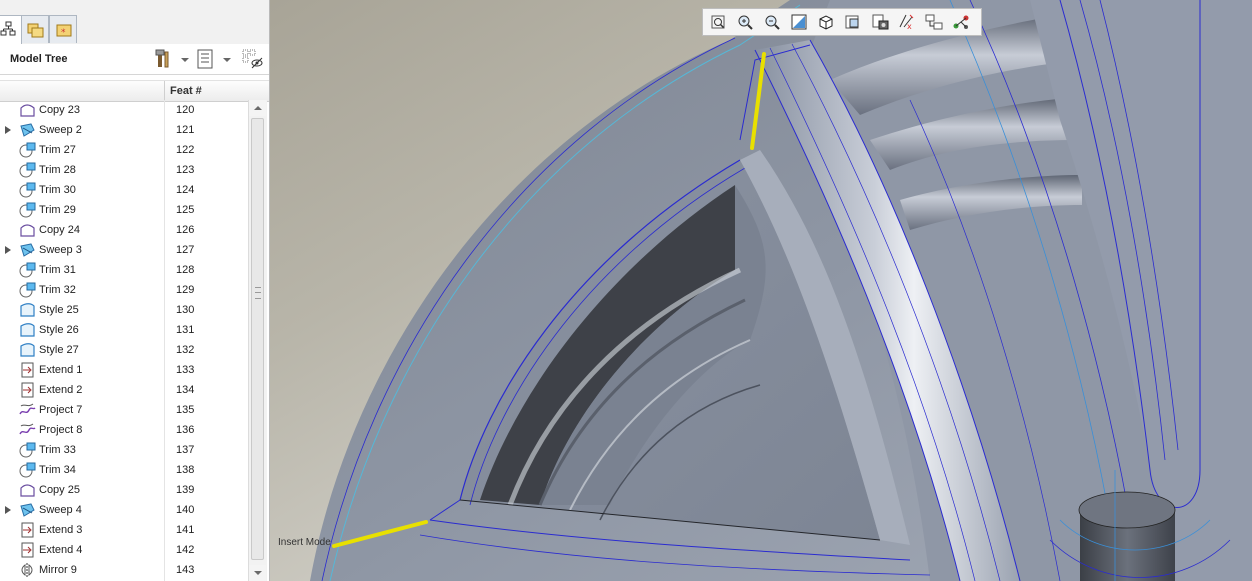  I want to click on tree-row-feat-number: 128, so click(185, 270).